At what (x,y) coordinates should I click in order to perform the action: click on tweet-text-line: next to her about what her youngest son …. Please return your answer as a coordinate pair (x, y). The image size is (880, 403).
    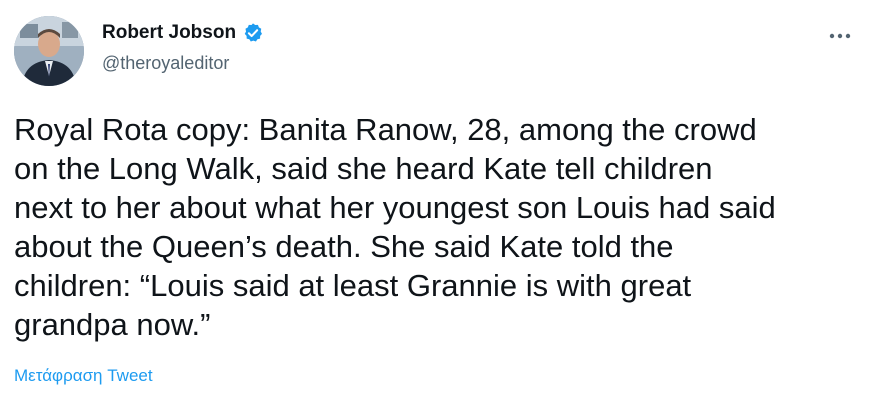
    Looking at the image, I should click on (395, 207).